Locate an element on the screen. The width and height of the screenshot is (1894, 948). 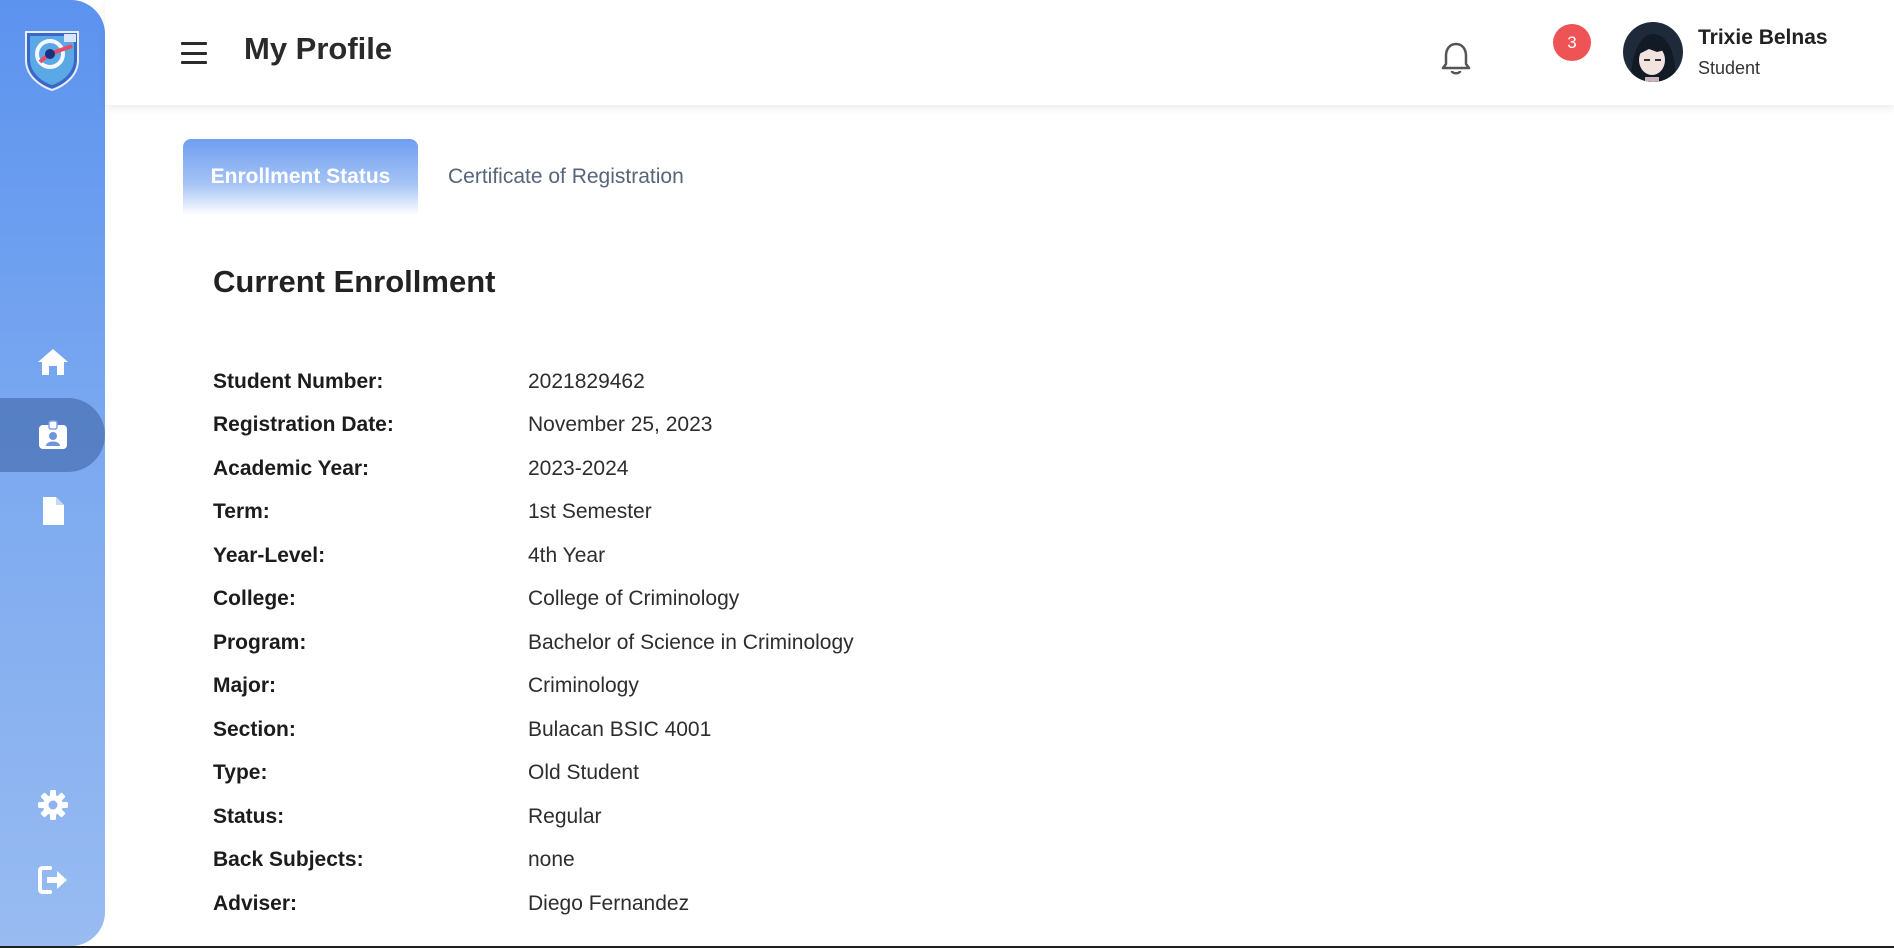
nav-home is located at coordinates (52, 362).